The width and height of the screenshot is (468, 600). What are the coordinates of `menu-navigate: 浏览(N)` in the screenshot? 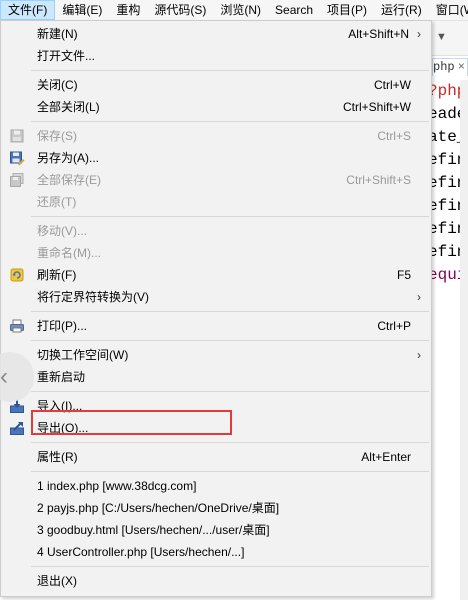 It's located at (240, 10).